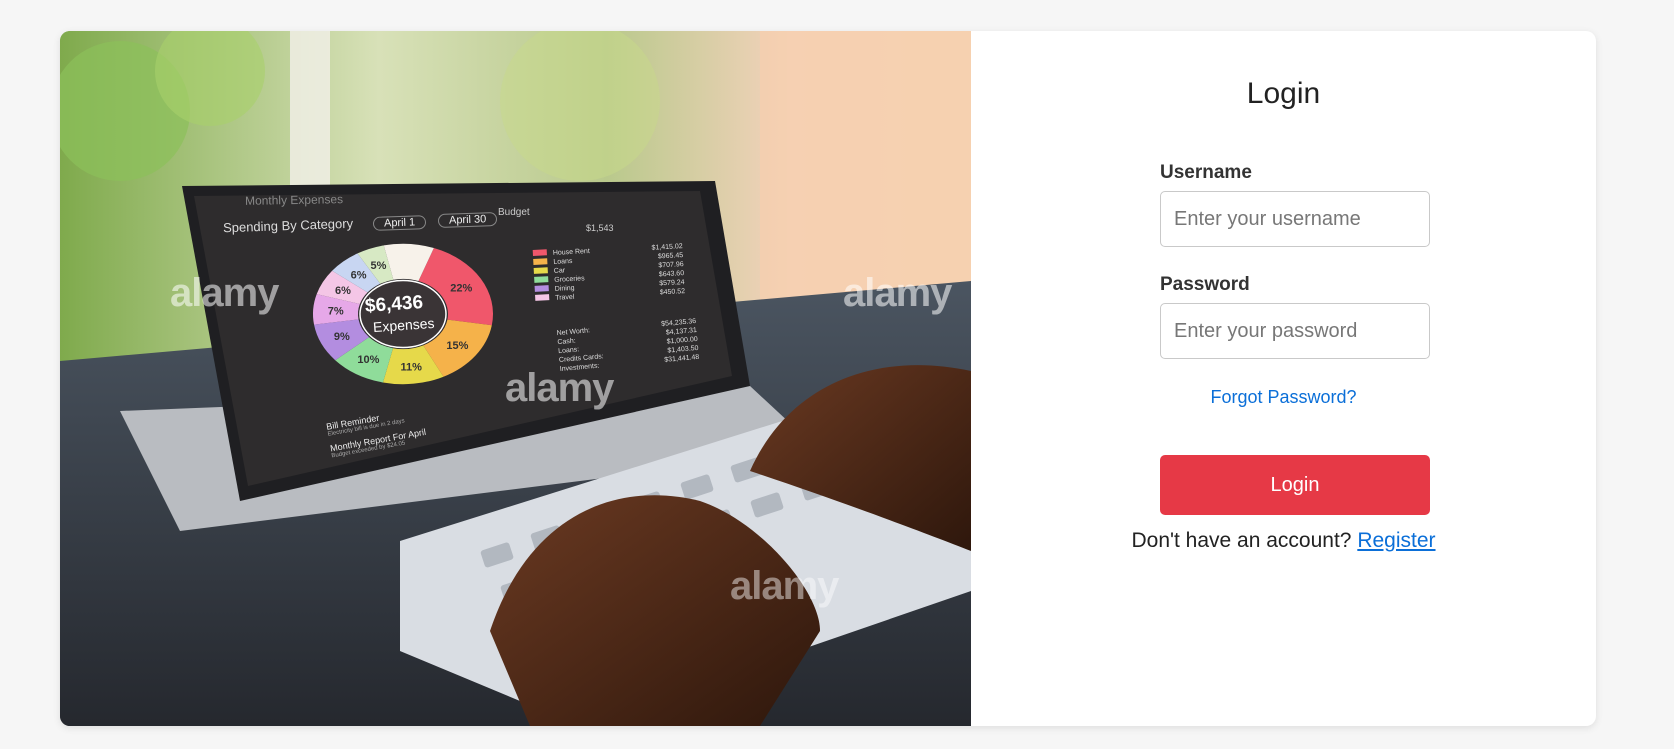 The image size is (1674, 749). What do you see at coordinates (1206, 172) in the screenshot?
I see `username-label: Username` at bounding box center [1206, 172].